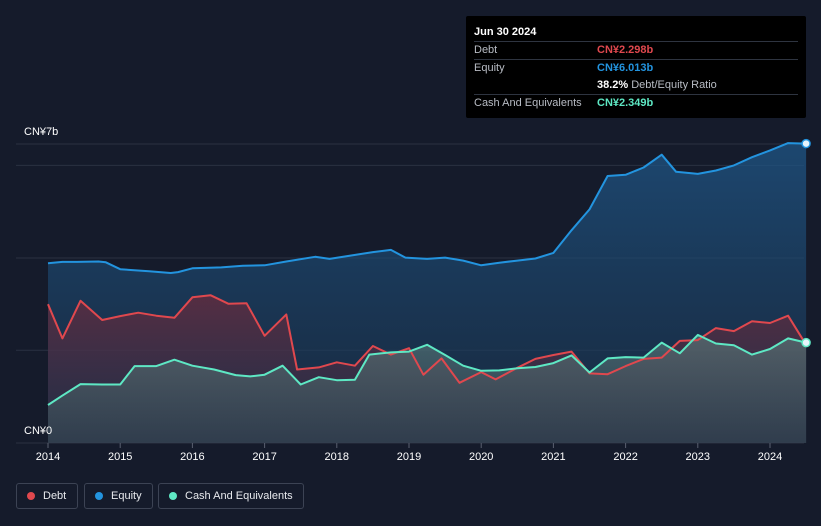 Image resolution: width=821 pixels, height=526 pixels. Describe the element at coordinates (505, 32) in the screenshot. I see `tooltip-date: Jun 30 2024` at that location.